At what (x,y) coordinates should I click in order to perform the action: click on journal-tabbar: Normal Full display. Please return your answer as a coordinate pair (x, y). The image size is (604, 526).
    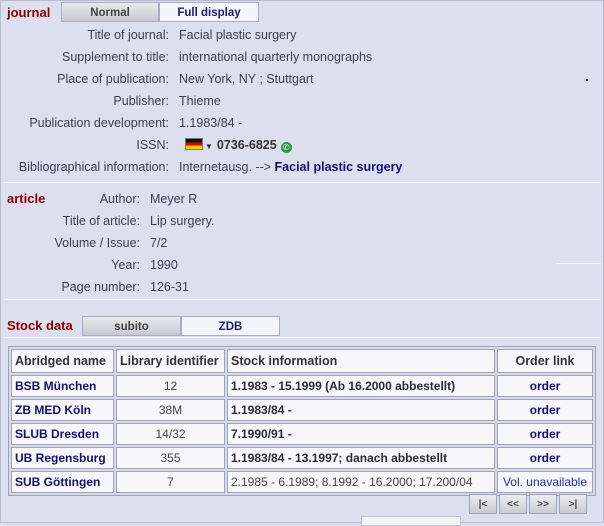
    Looking at the image, I should click on (160, 12).